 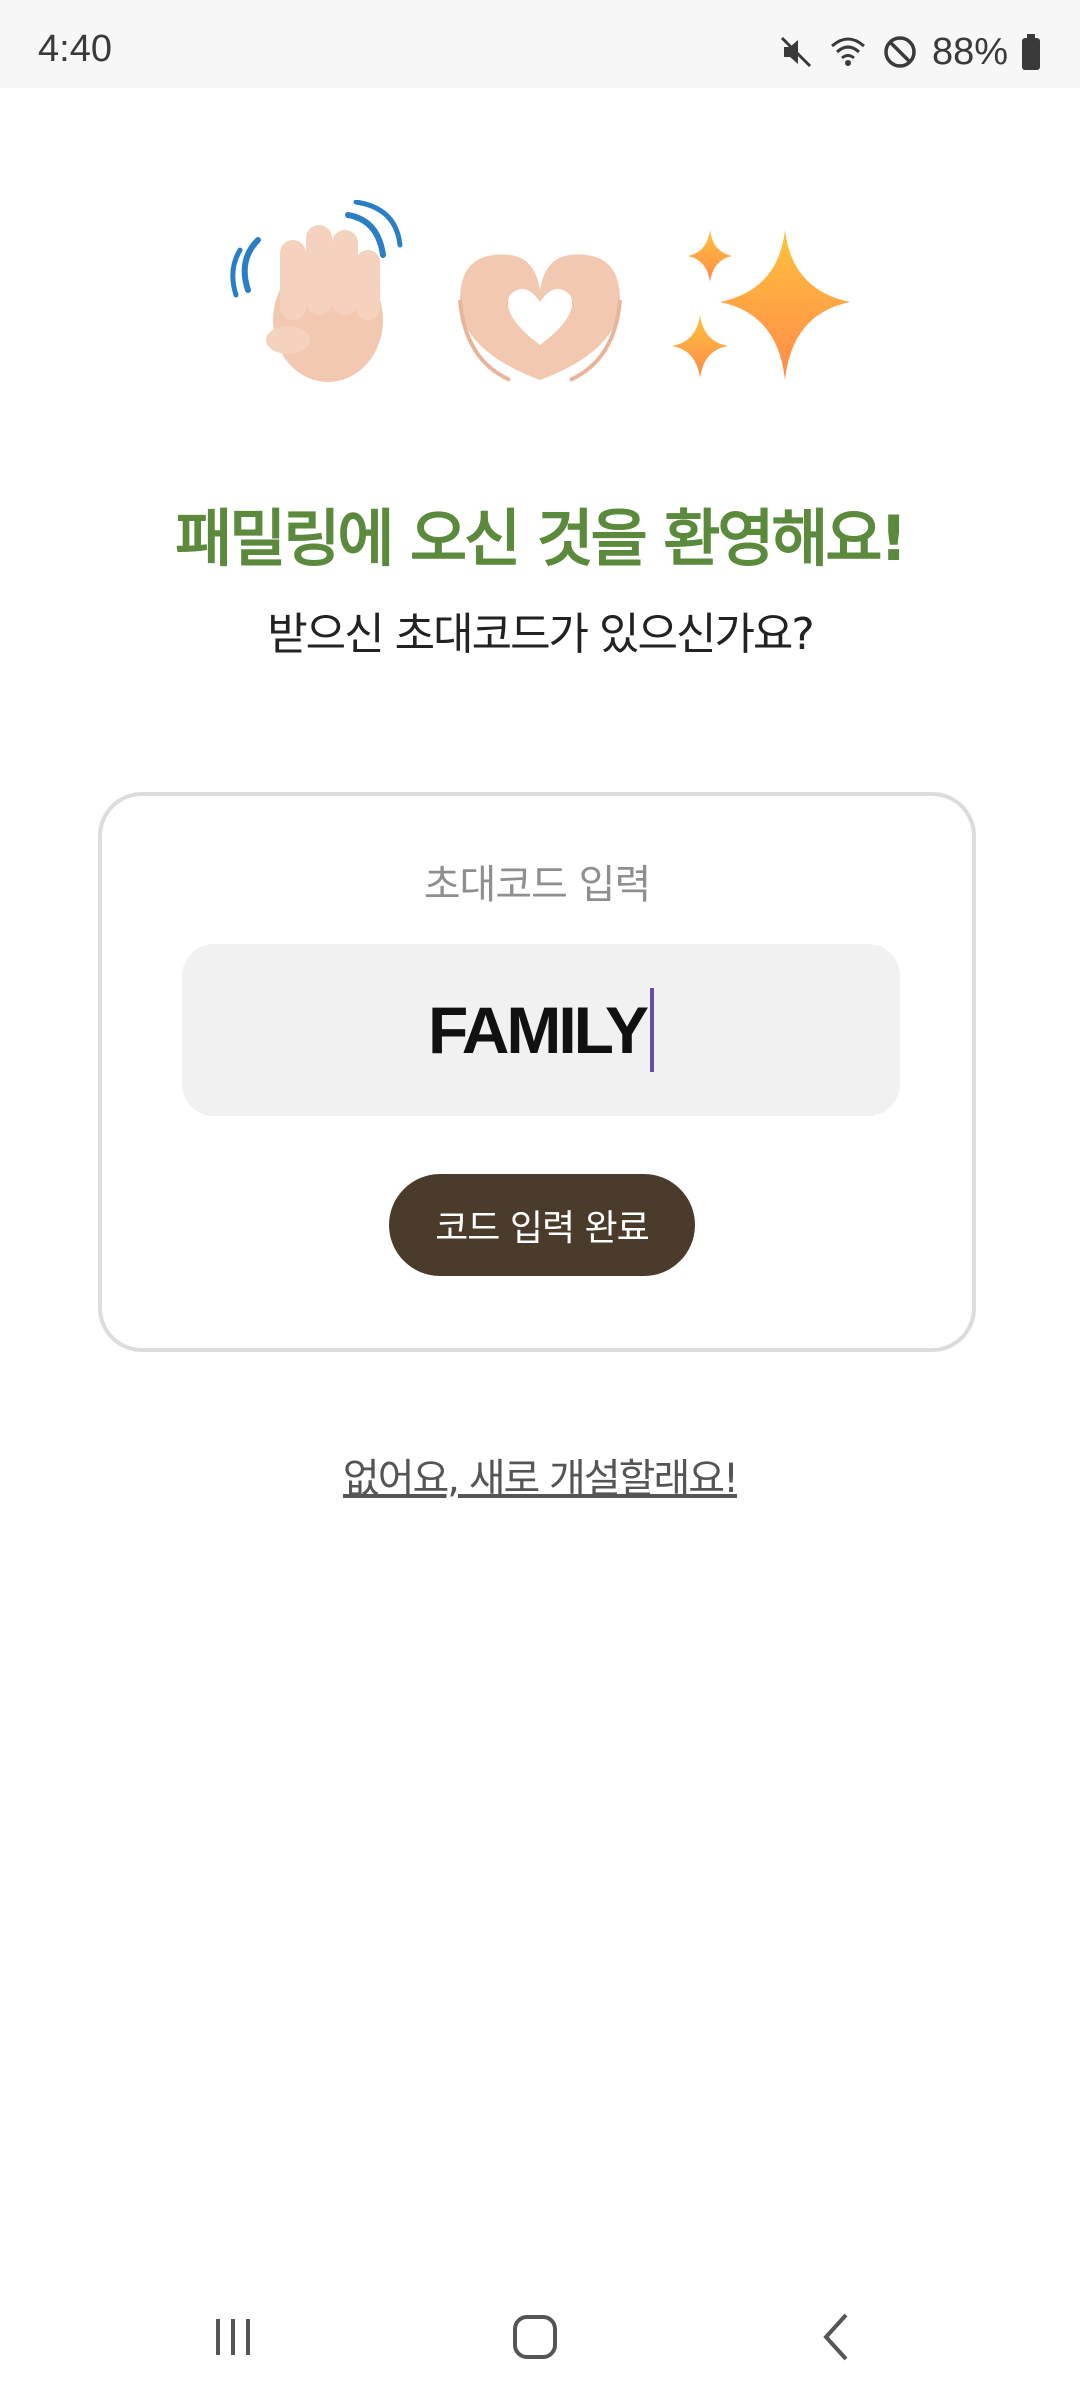 I want to click on recent-apps-icon, so click(x=233, y=2337).